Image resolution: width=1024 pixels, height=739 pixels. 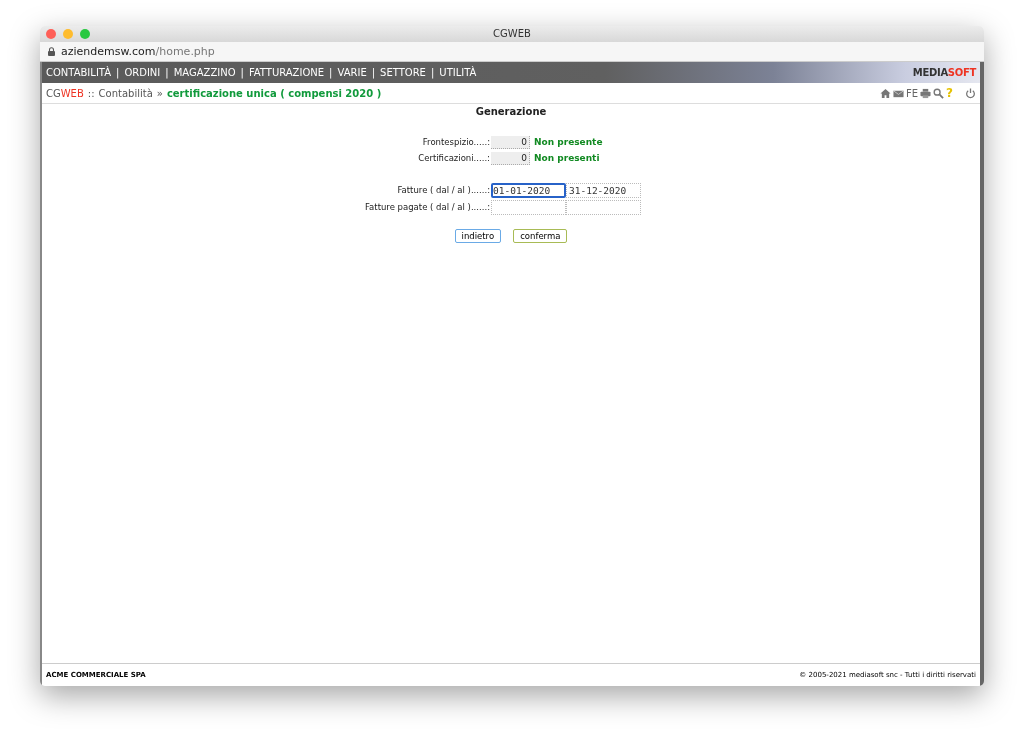 What do you see at coordinates (138, 51) in the screenshot?
I see `address-bar: aziendemsw.com/home.php` at bounding box center [138, 51].